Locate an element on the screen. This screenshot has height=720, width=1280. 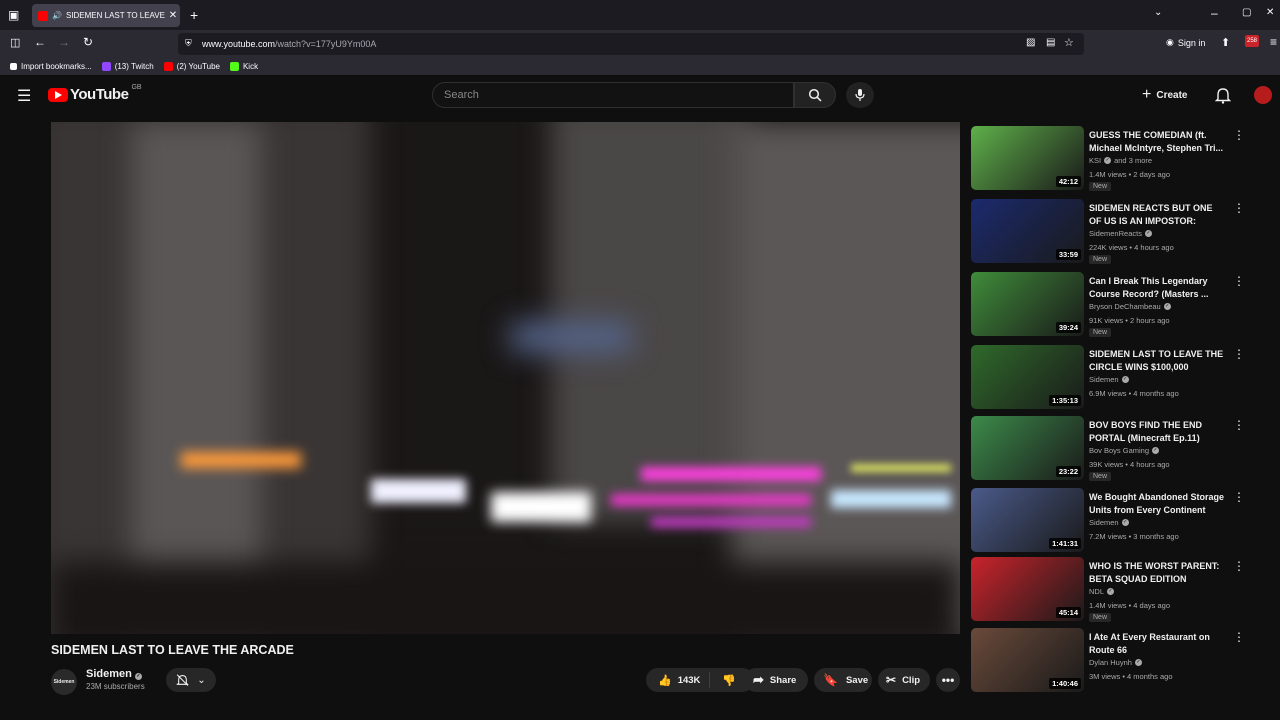
shield-icon: ⛨ is located at coordinates (188, 43).